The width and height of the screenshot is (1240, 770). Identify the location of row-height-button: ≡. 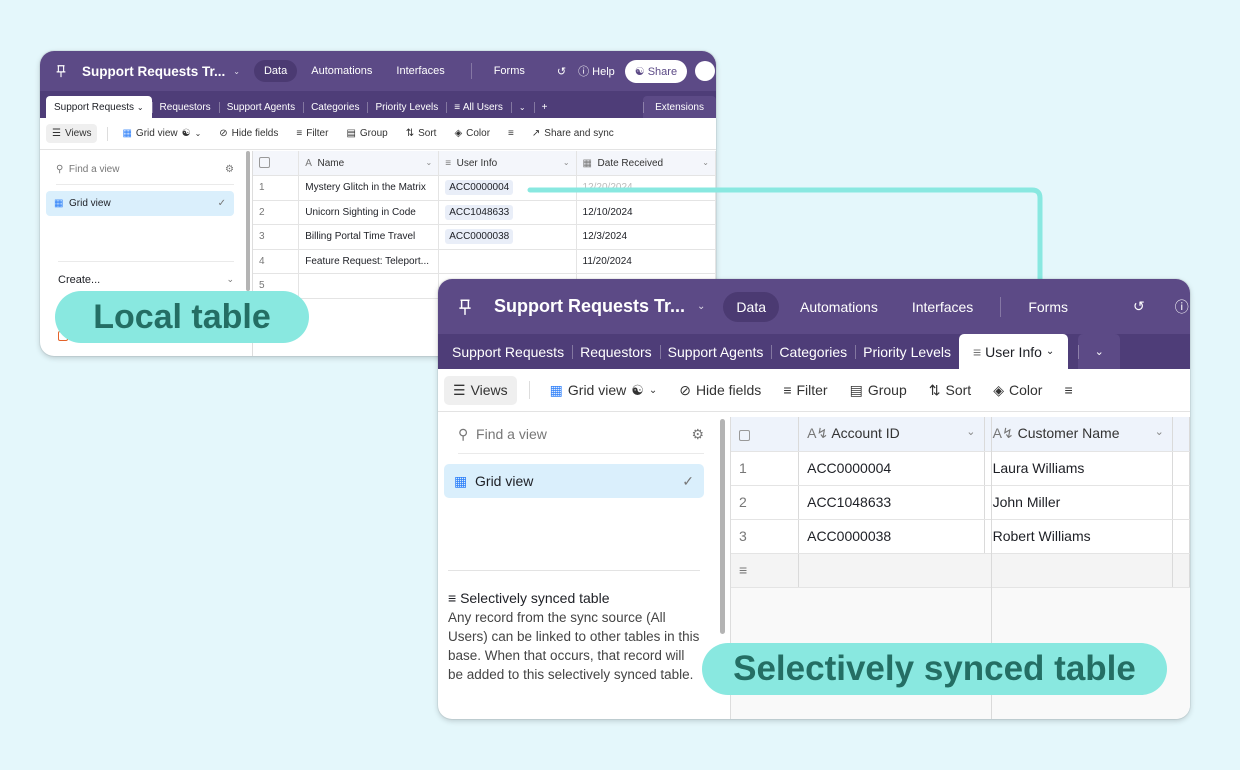
(1068, 390).